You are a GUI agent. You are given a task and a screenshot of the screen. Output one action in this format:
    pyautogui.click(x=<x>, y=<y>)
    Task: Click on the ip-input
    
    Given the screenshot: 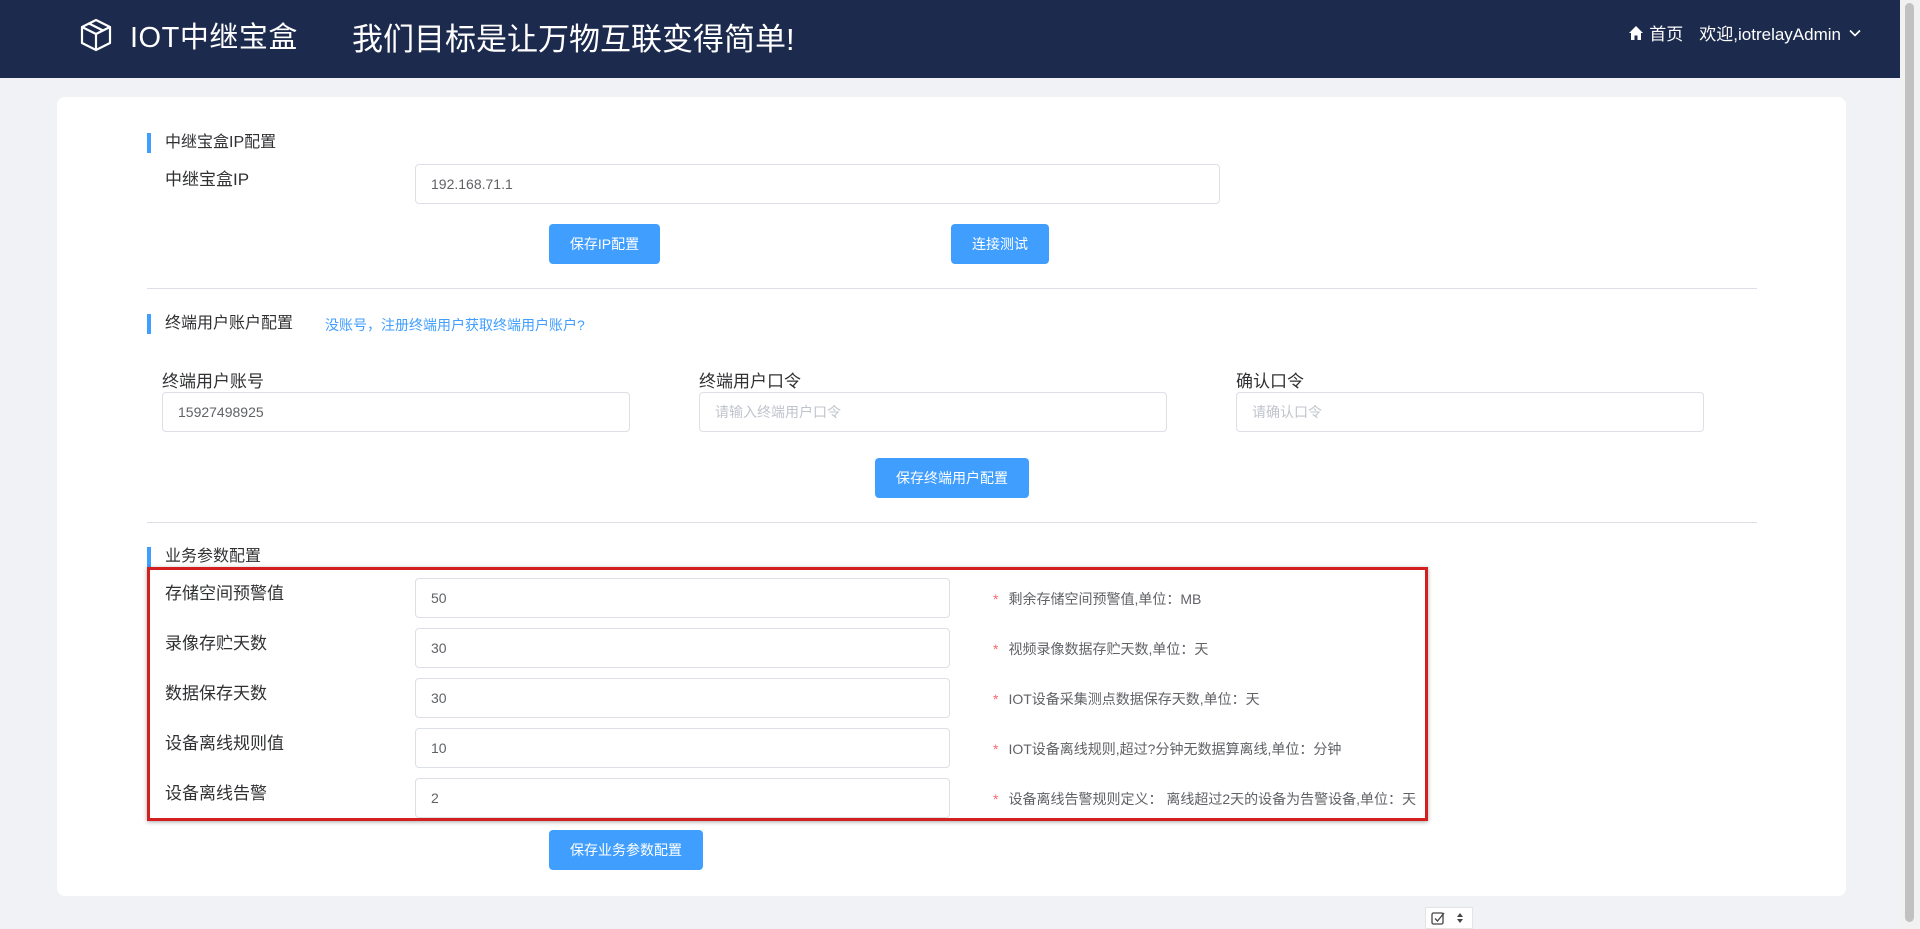 What is the action you would take?
    pyautogui.click(x=817, y=184)
    